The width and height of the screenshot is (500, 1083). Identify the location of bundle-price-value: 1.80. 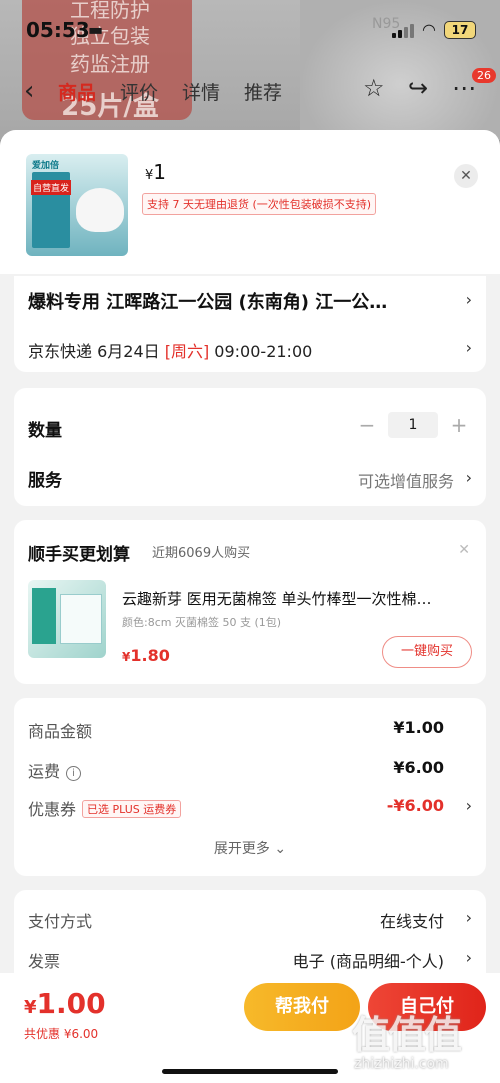
(150, 655).